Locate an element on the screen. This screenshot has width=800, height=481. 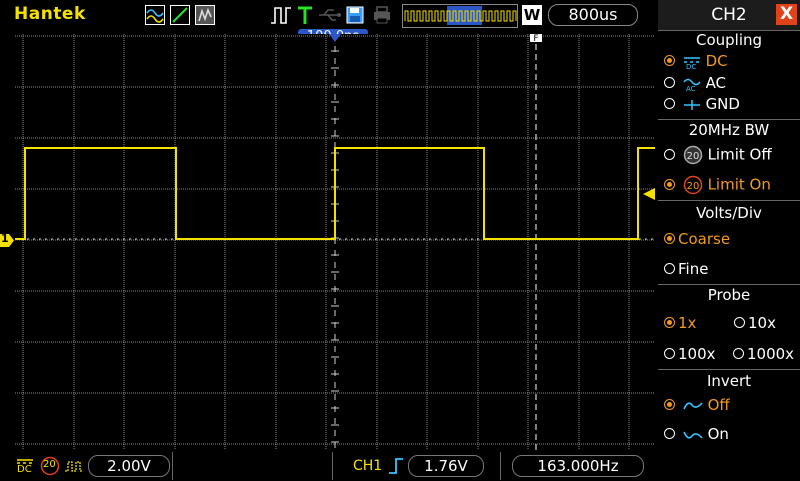
print-icon is located at coordinates (382, 15).